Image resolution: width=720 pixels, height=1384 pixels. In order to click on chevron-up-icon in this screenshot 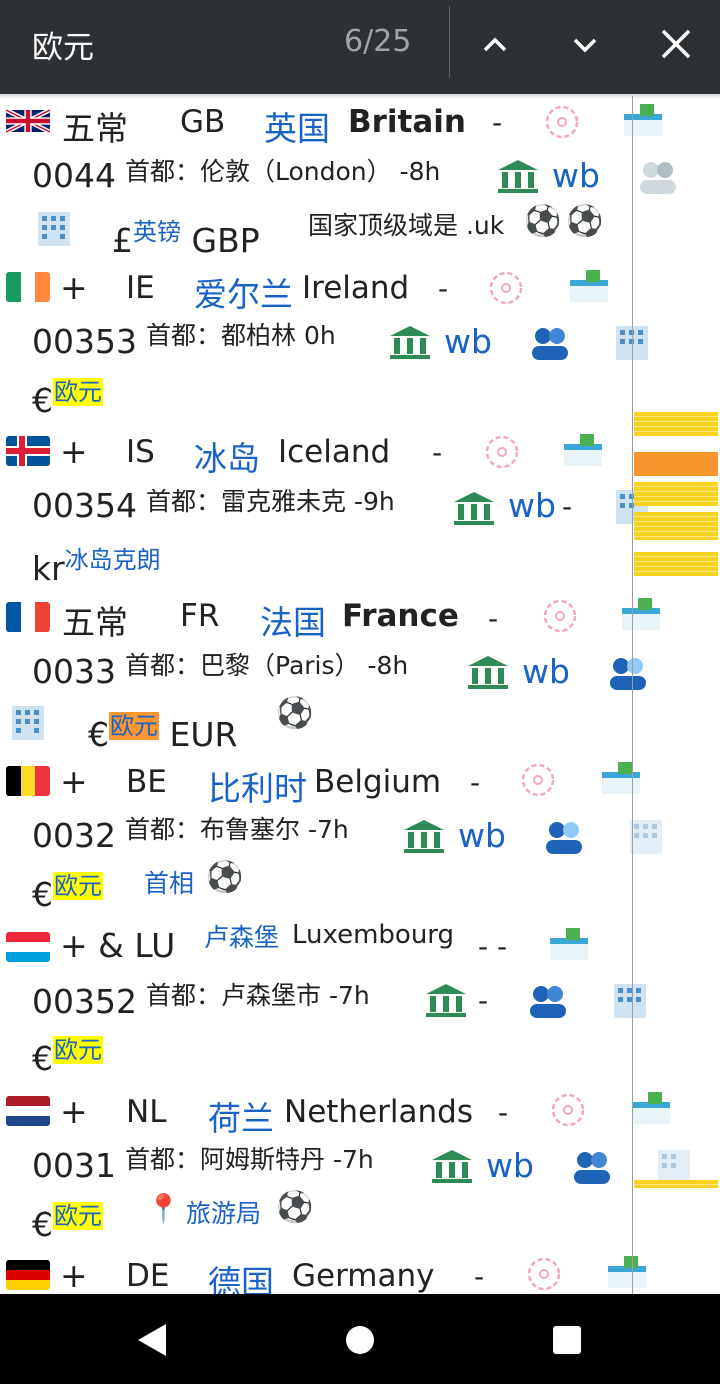, I will do `click(495, 45)`.